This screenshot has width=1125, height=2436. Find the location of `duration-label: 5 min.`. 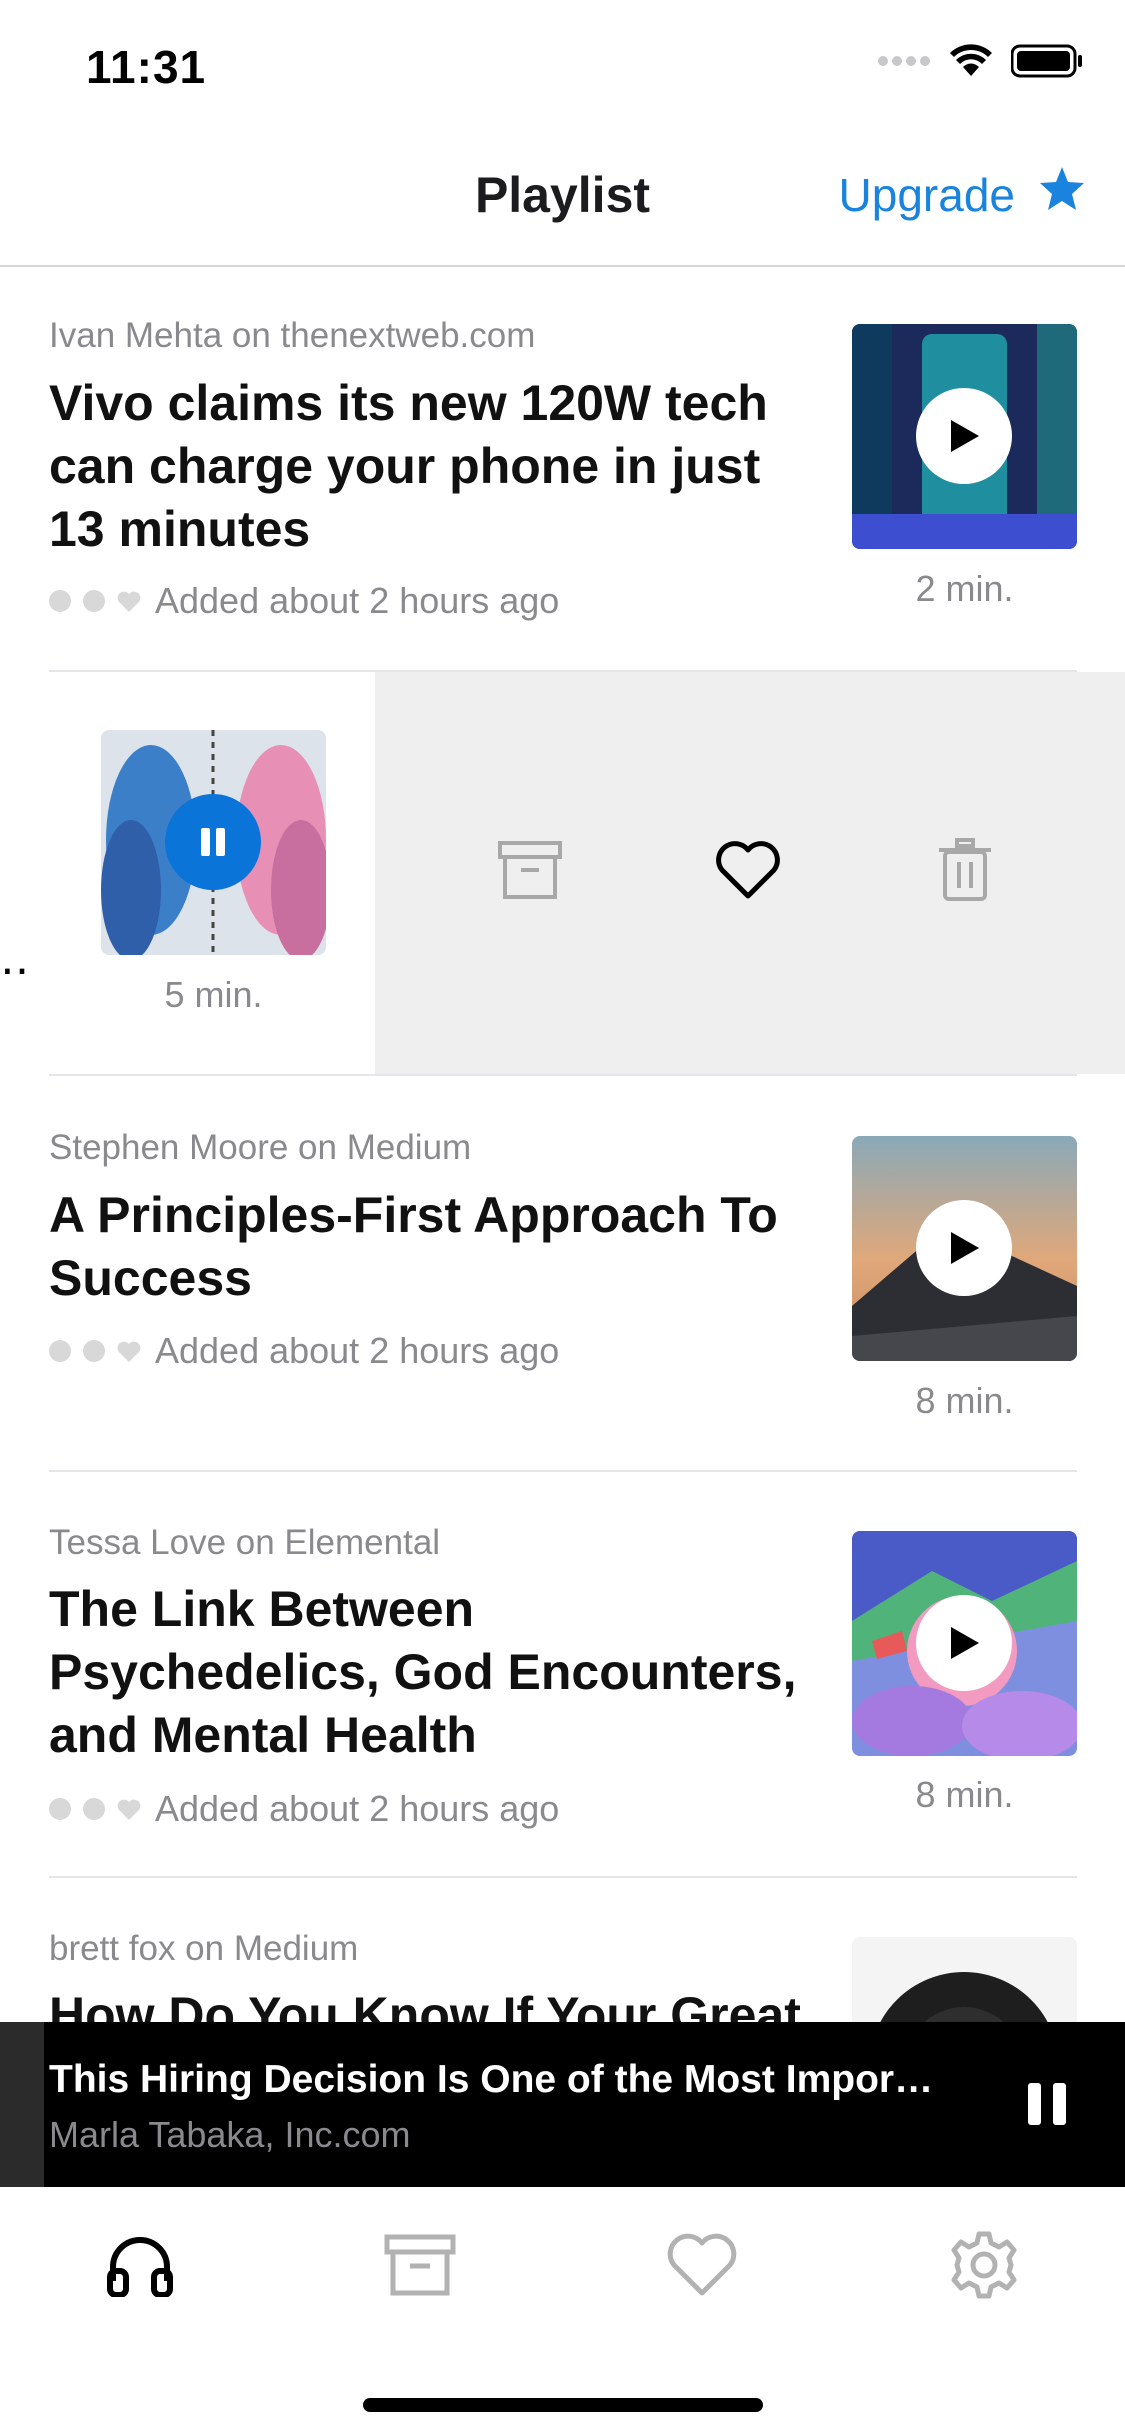

duration-label: 5 min. is located at coordinates (213, 994).